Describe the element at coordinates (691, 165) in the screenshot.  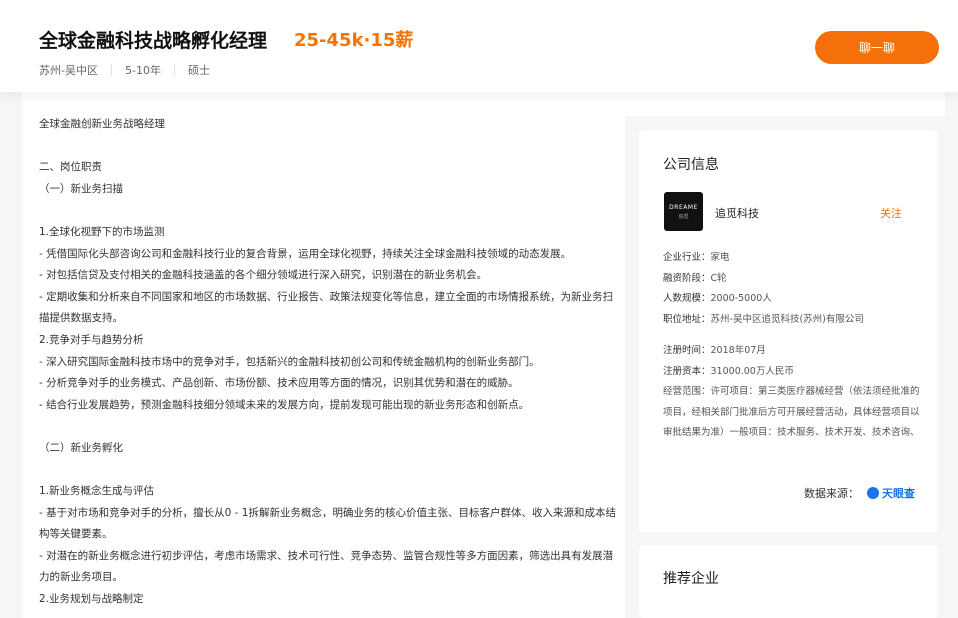
I see `company-section-title: 公司信息` at that location.